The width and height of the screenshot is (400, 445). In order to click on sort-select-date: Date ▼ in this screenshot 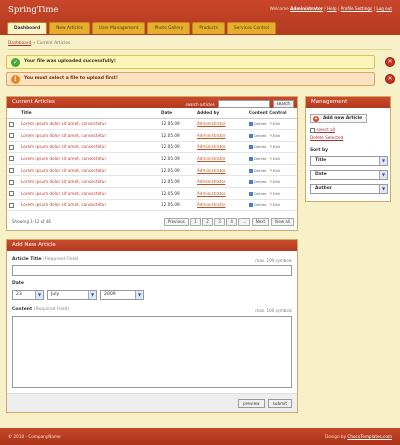, I will do `click(349, 175)`.